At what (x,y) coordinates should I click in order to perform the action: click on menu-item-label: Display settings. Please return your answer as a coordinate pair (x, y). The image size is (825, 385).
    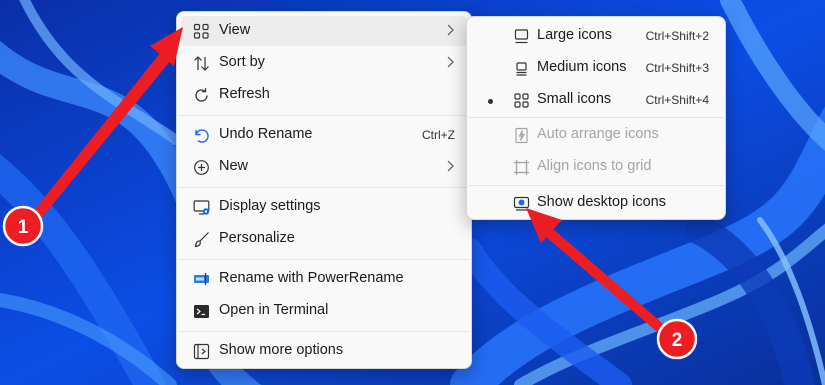
    Looking at the image, I should click on (270, 206).